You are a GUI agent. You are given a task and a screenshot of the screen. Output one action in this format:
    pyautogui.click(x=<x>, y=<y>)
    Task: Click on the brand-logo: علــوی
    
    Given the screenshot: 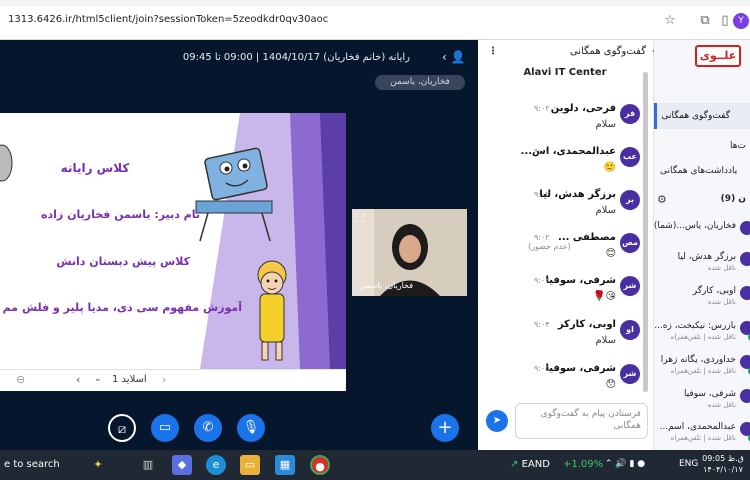 What is the action you would take?
    pyautogui.click(x=718, y=56)
    